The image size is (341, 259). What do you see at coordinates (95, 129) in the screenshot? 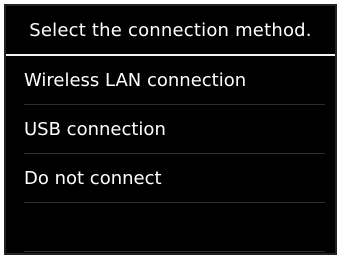
I see `option-label: USB connection` at bounding box center [95, 129].